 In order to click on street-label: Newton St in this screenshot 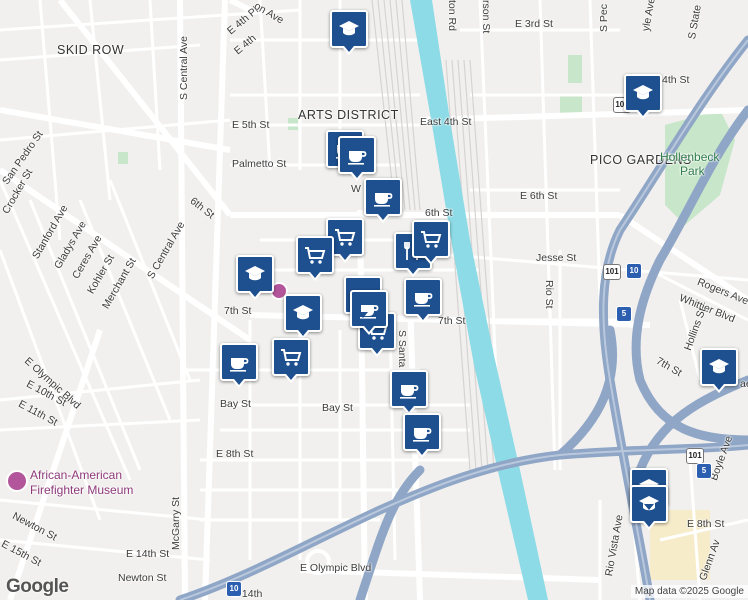, I will do `click(142, 578)`.